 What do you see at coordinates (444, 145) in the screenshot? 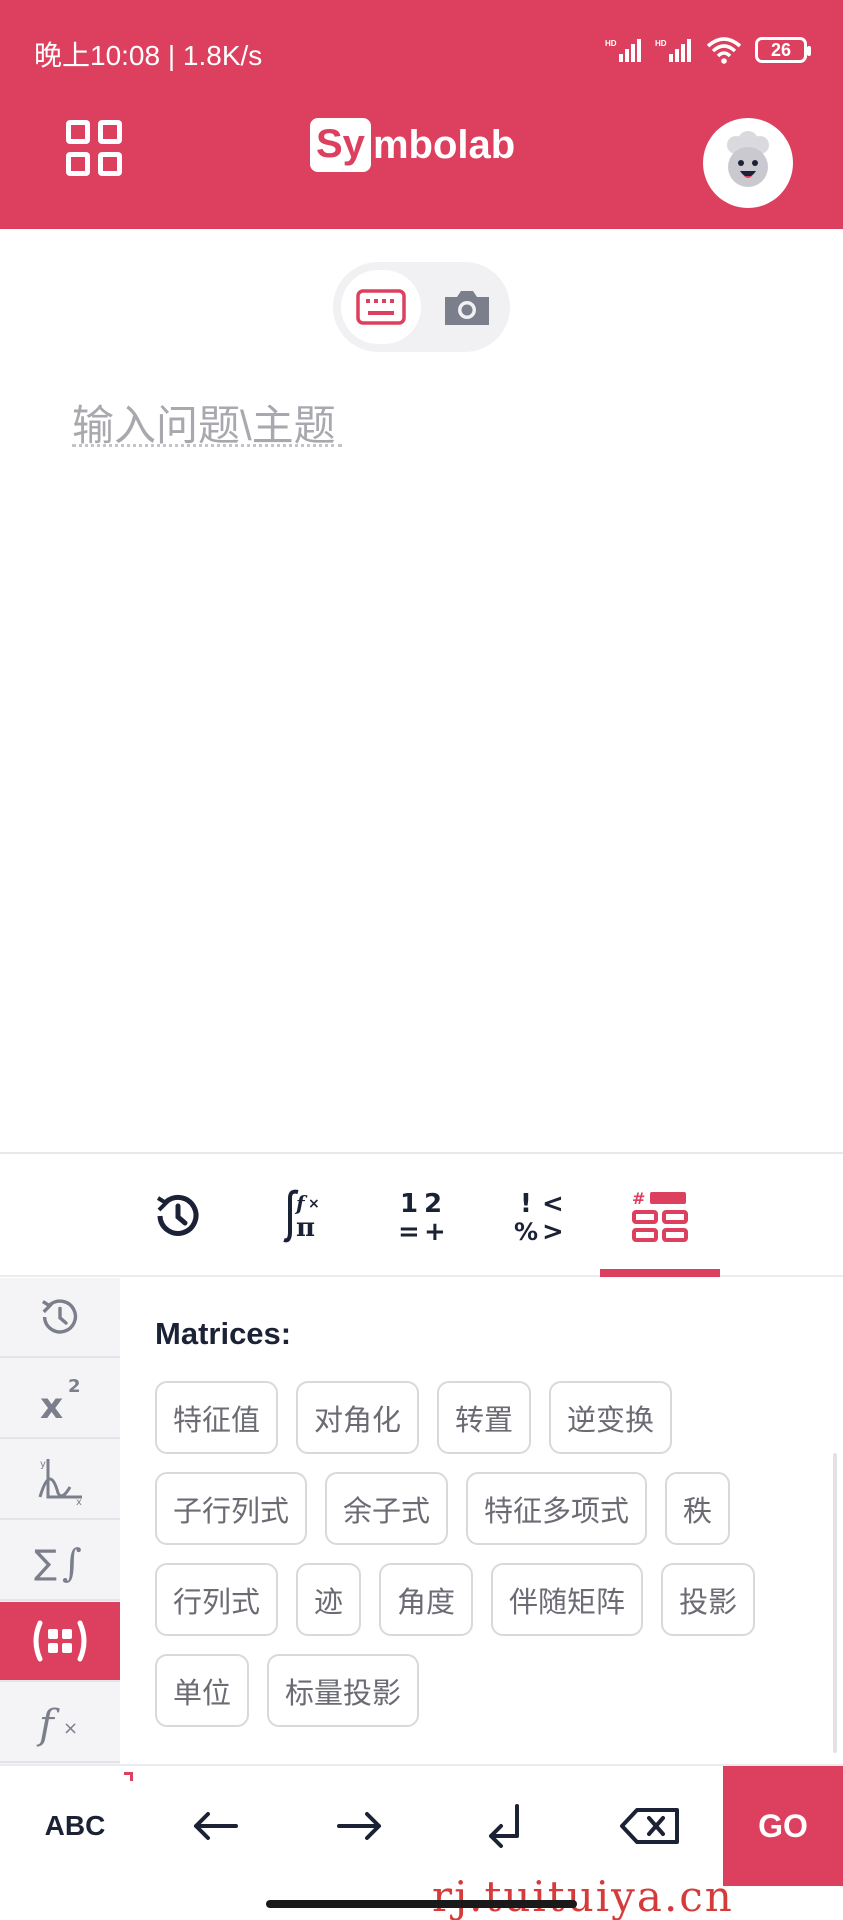
I see `logo-text: mbolab` at bounding box center [444, 145].